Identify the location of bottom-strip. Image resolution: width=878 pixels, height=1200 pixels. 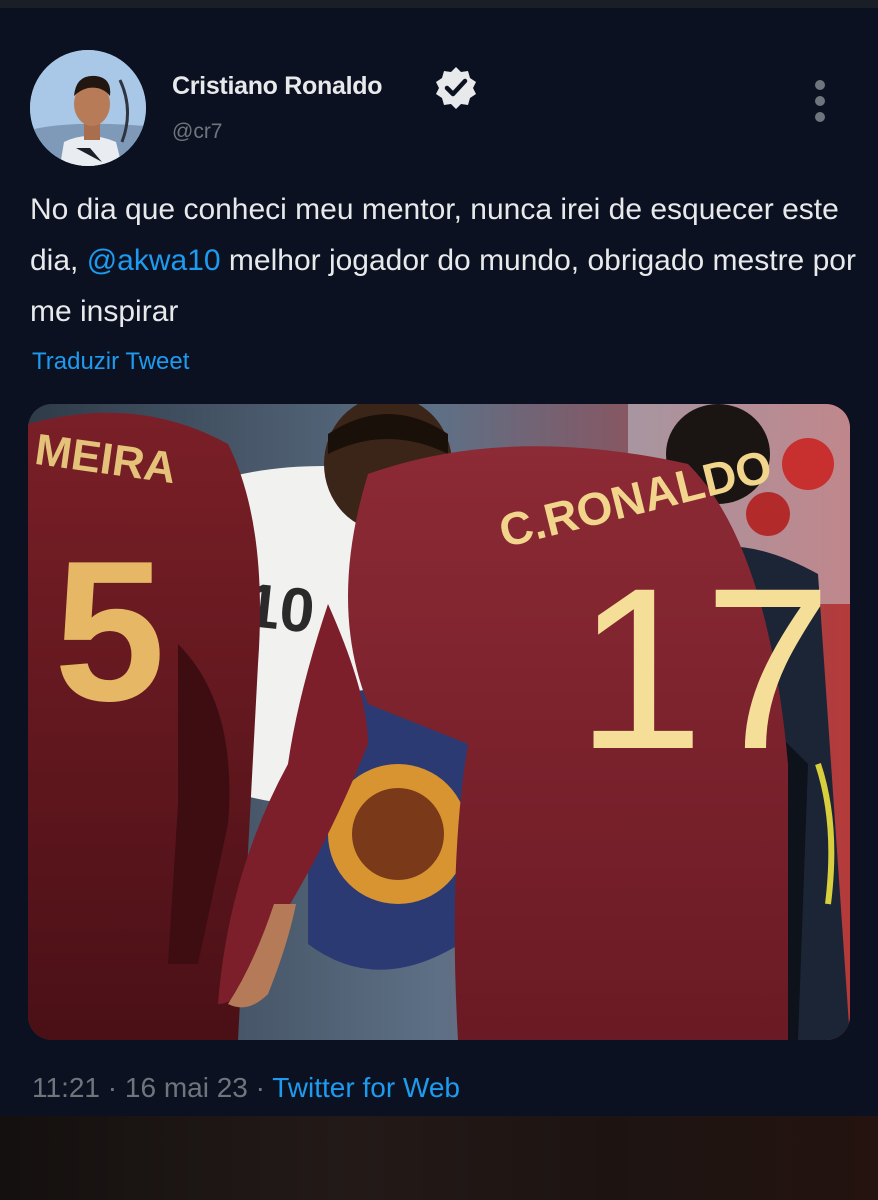
(439, 1158).